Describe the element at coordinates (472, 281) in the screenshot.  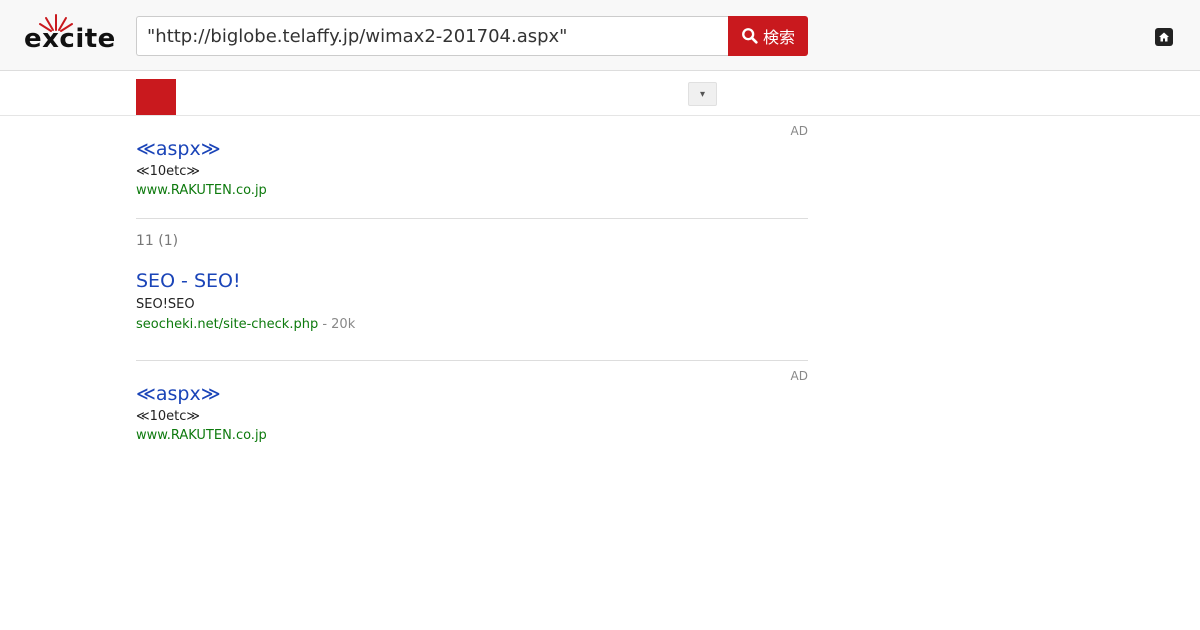
I see `result-title-link: SEO - SEO!` at that location.